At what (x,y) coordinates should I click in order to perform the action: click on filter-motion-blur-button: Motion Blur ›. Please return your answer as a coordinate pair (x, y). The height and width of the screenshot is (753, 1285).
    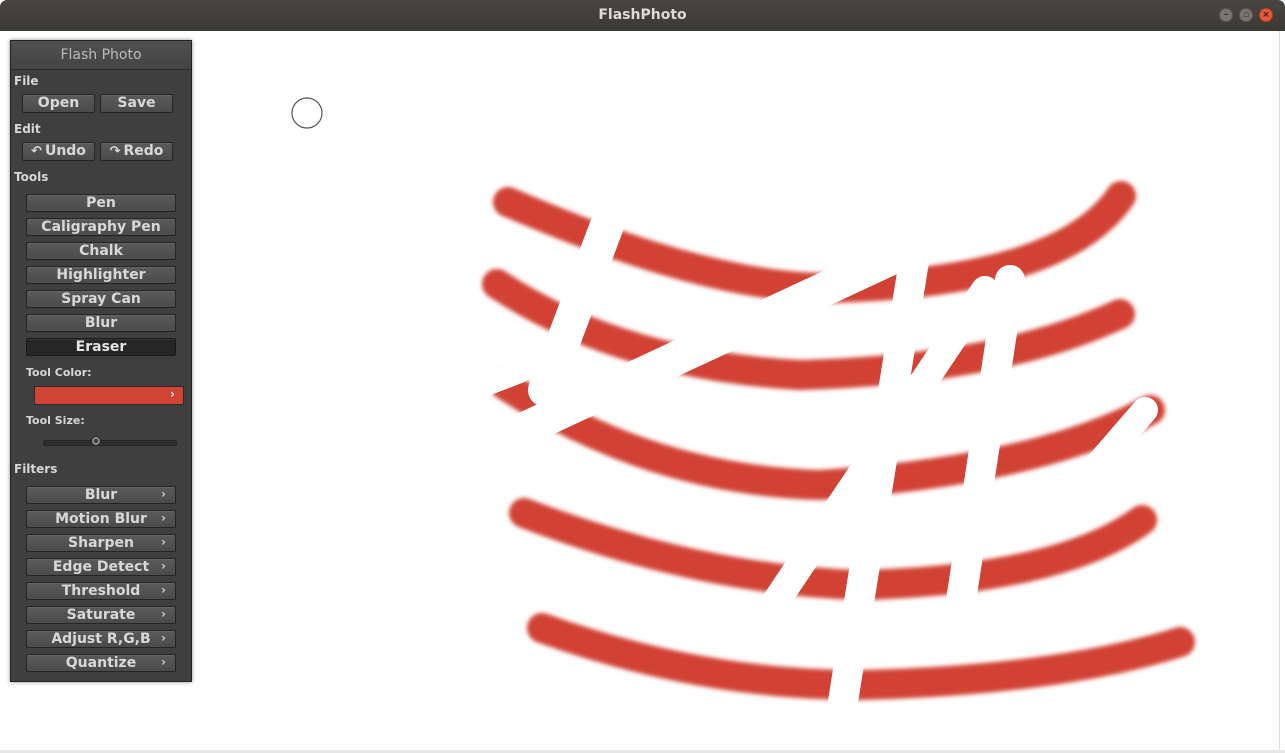
    Looking at the image, I should click on (101, 519).